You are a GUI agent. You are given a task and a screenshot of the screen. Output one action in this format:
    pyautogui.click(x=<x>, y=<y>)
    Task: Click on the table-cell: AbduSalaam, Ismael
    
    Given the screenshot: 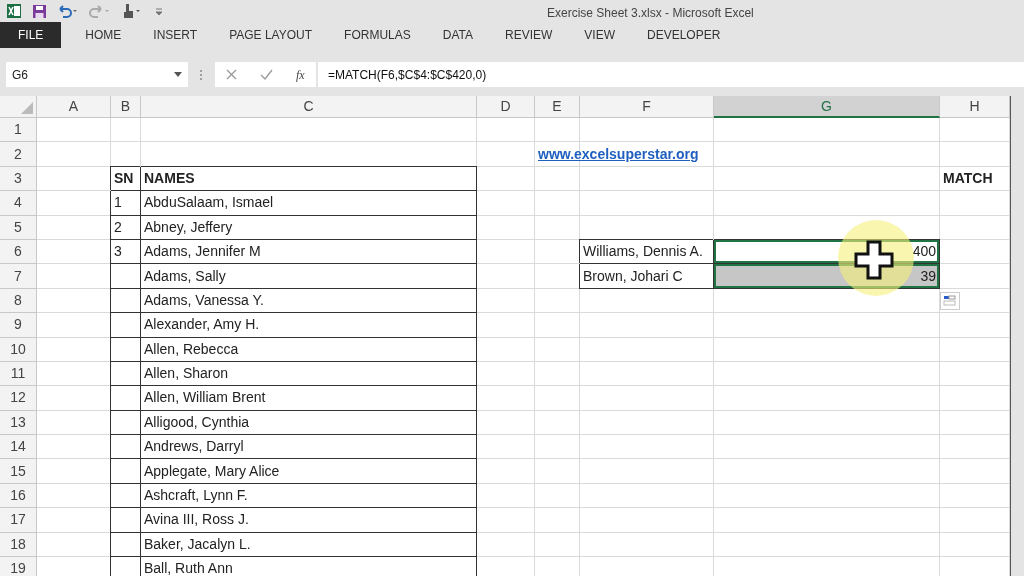 What is the action you would take?
    pyautogui.click(x=309, y=203)
    